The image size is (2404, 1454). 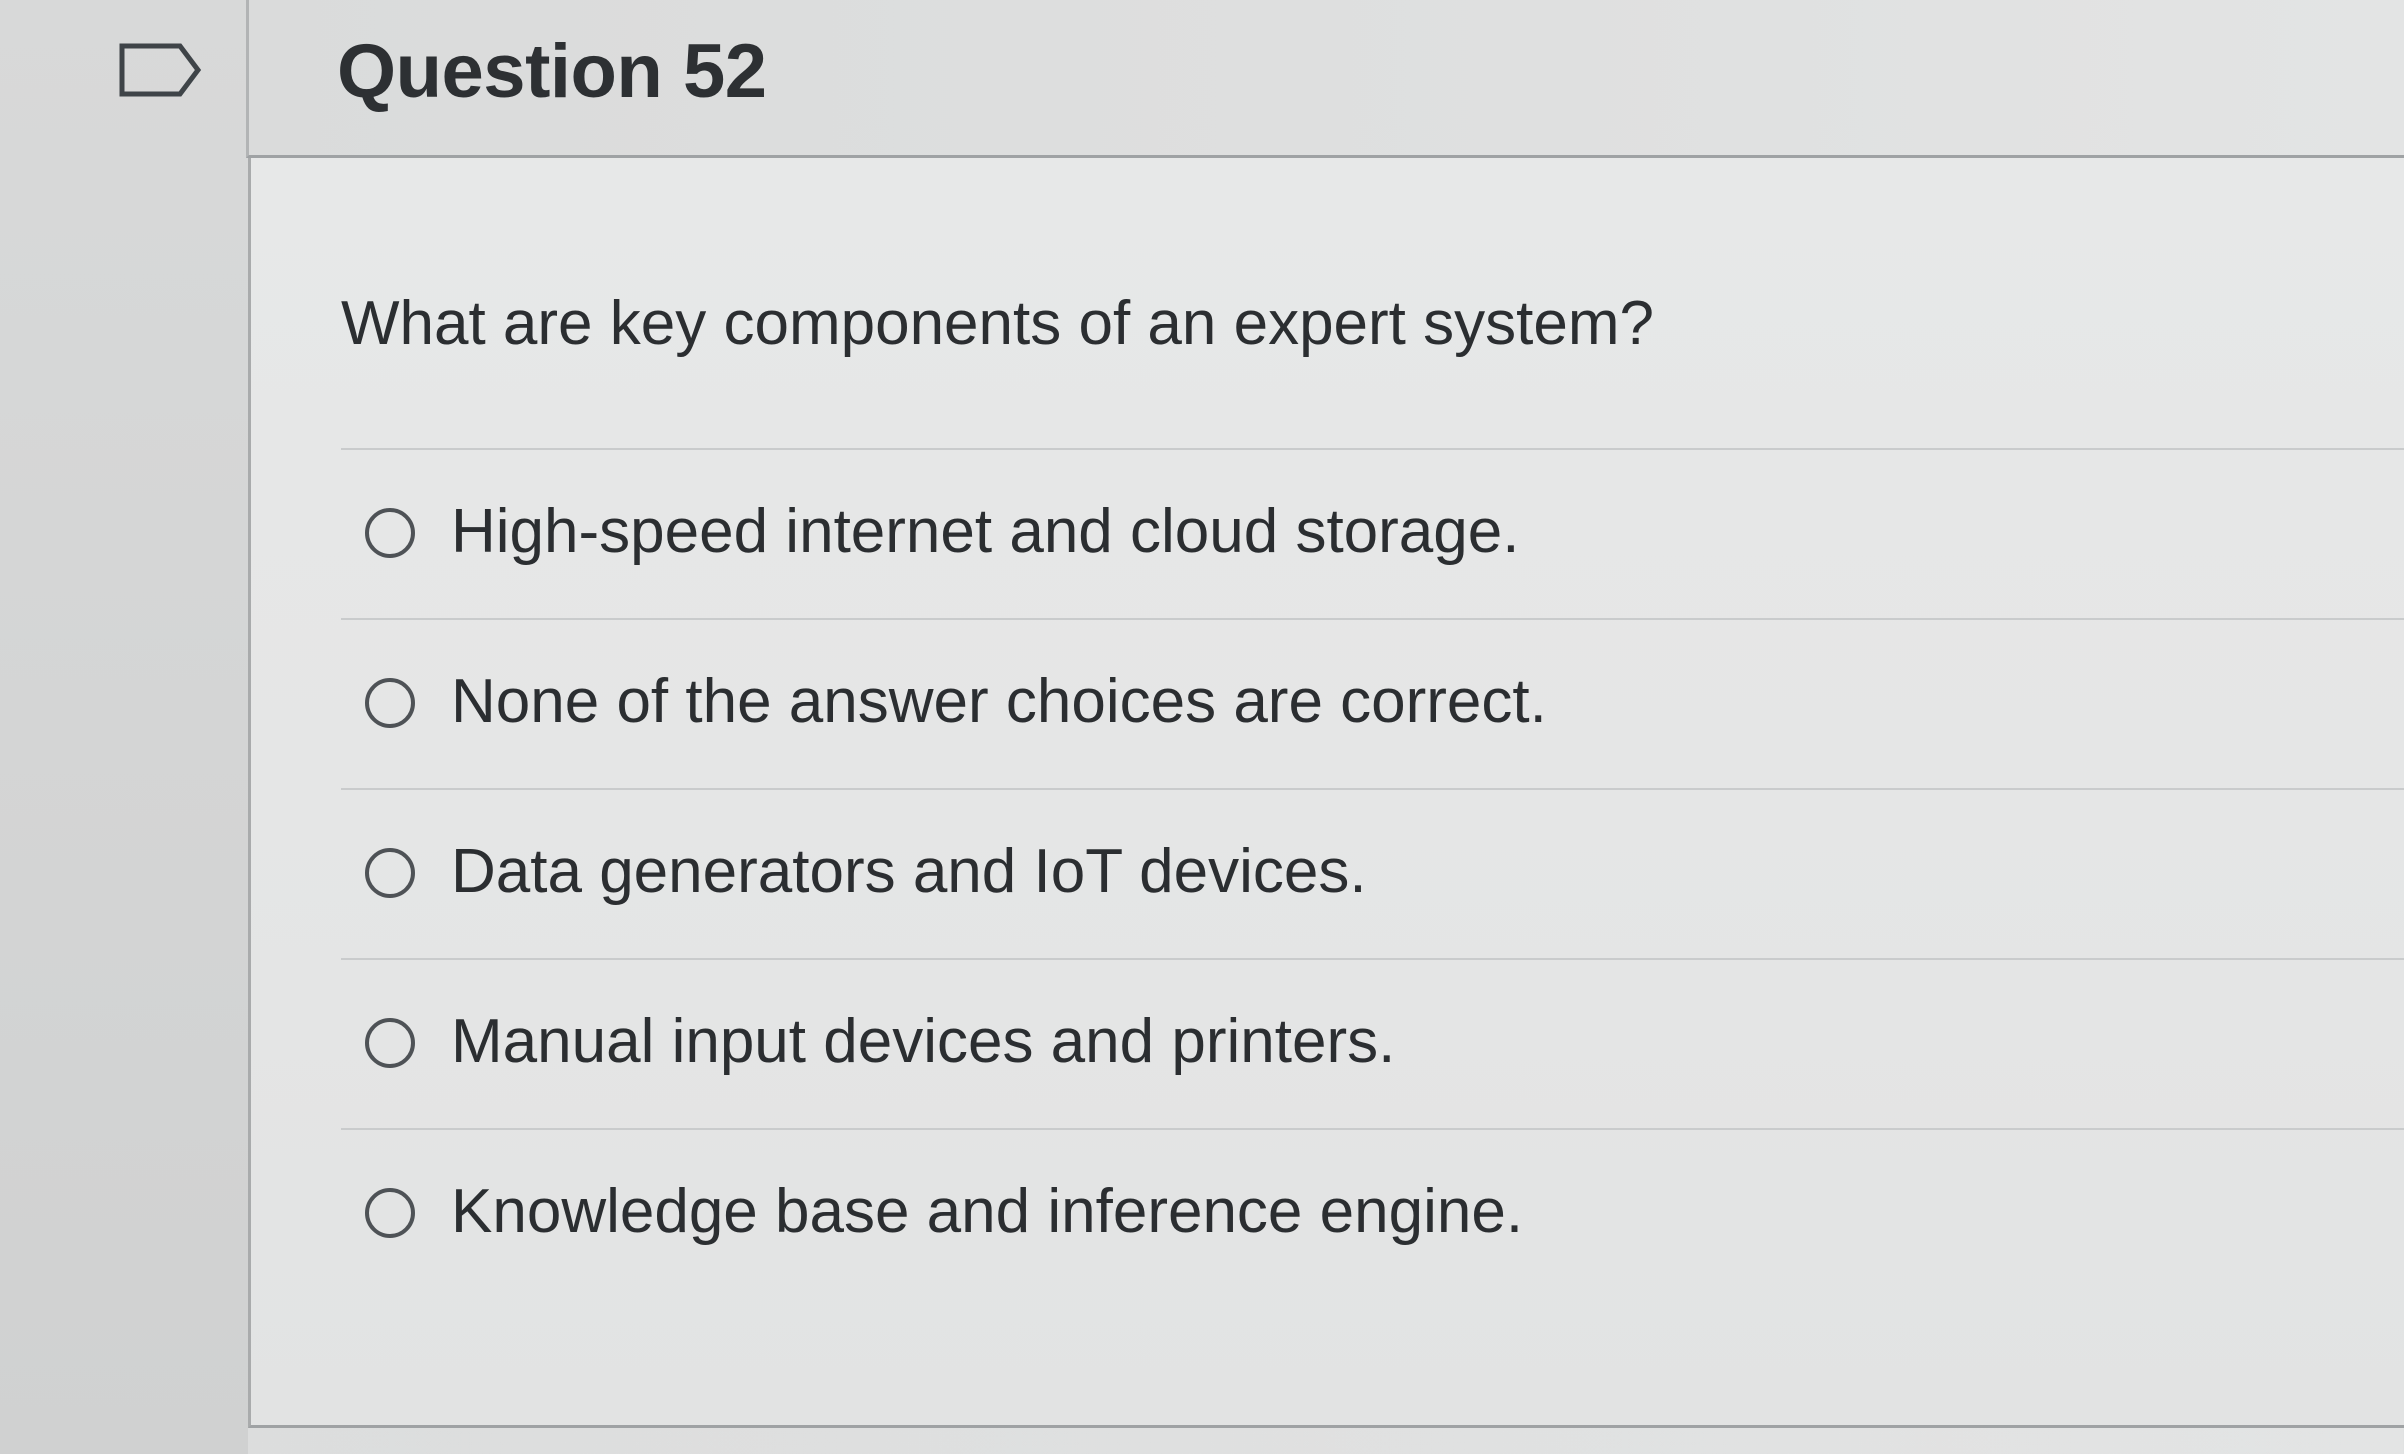 I want to click on answer-option: None of the answer choices are correct., so click(x=1372, y=703).